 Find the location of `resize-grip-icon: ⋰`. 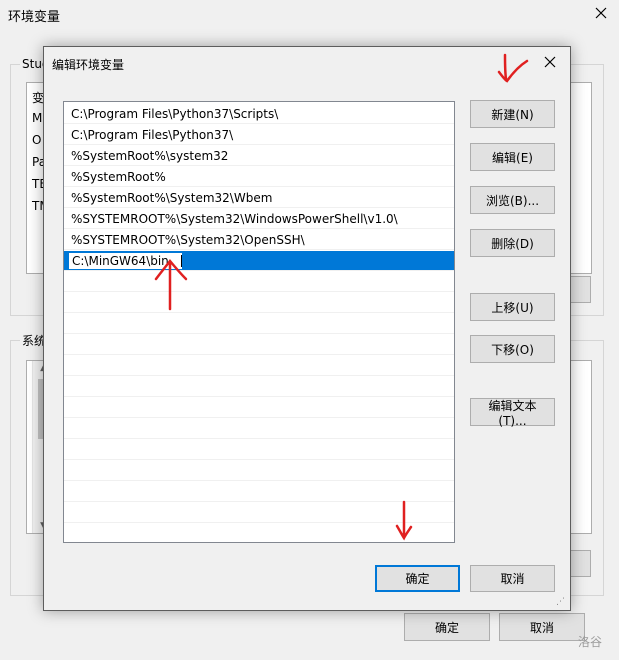

resize-grip-icon: ⋰ is located at coordinates (560, 602).